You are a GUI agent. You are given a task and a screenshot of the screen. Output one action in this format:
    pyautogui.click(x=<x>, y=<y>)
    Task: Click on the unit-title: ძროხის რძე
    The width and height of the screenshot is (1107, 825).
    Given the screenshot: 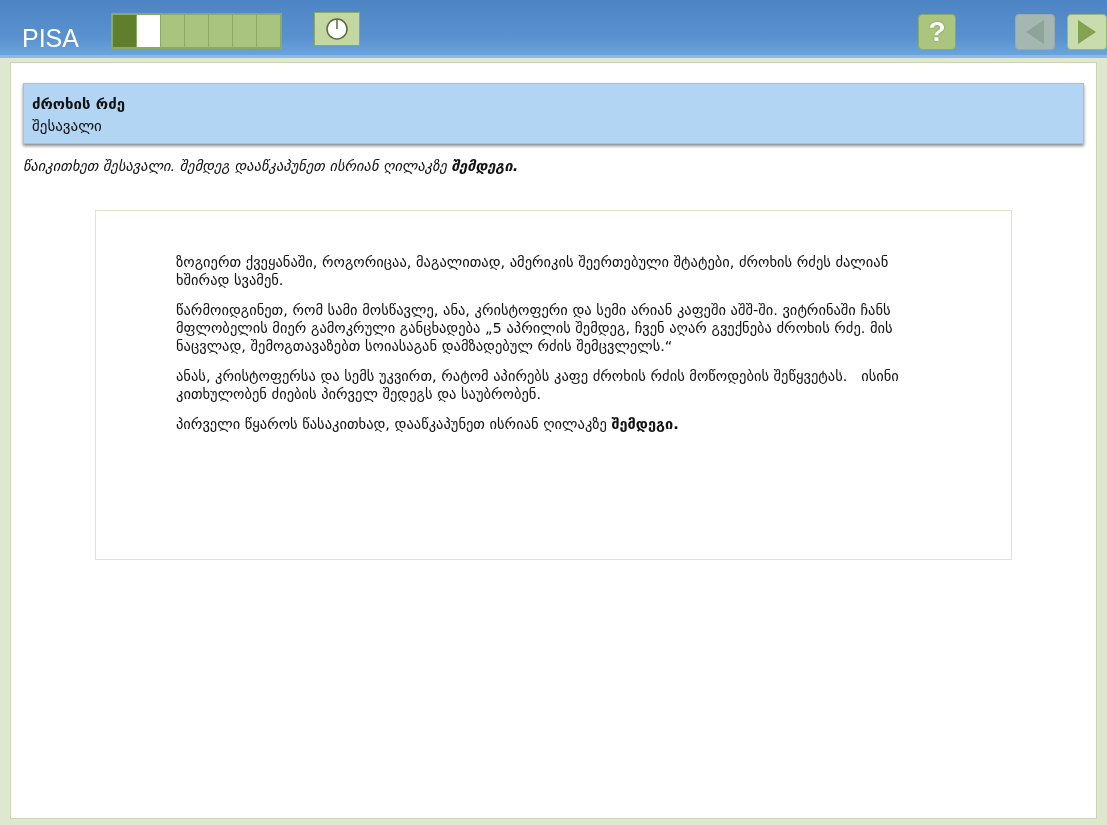 What is the action you would take?
    pyautogui.click(x=79, y=104)
    